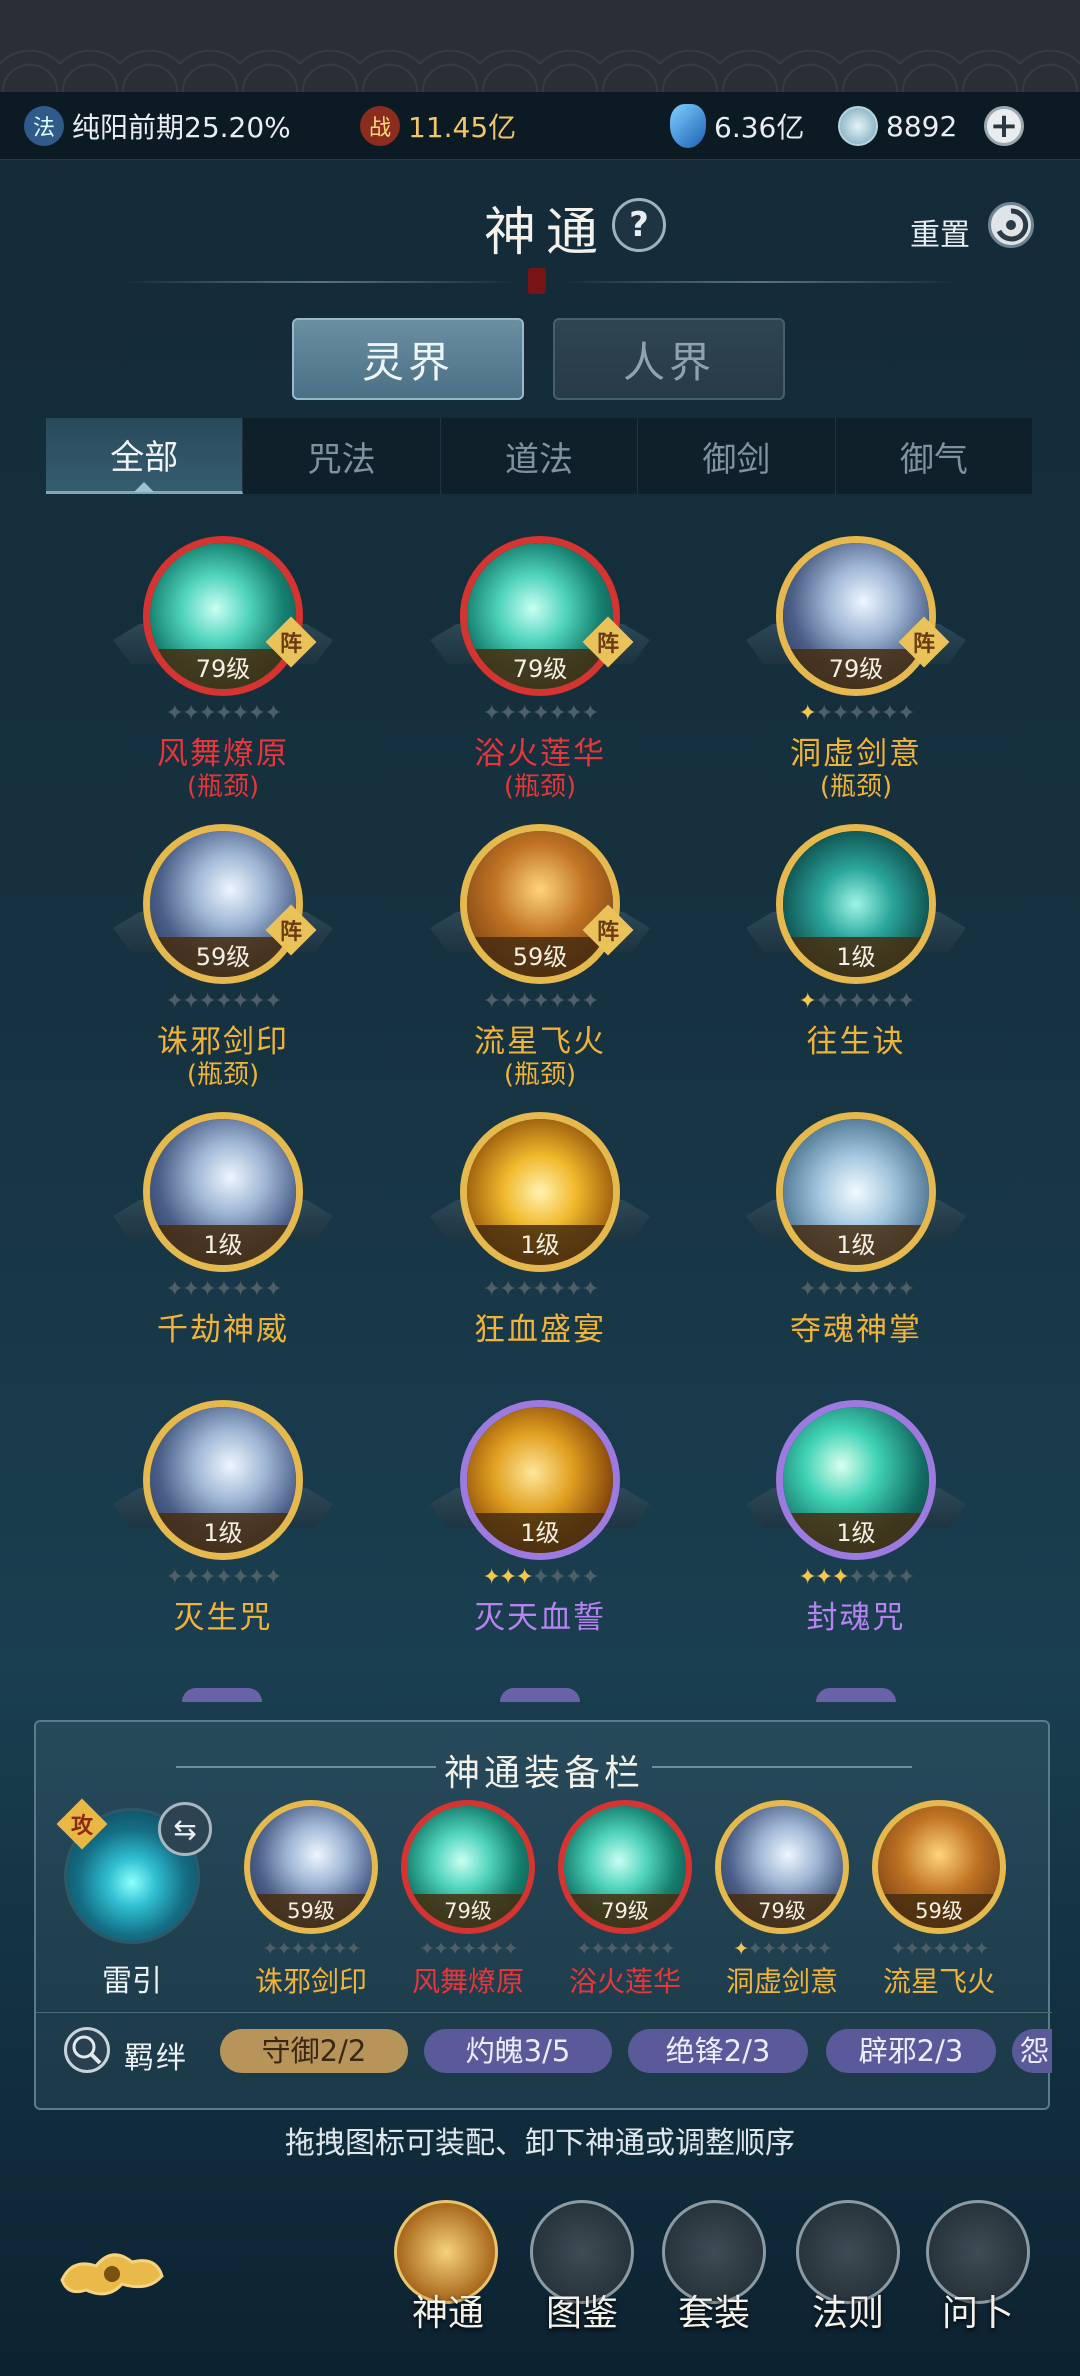 Image resolution: width=1080 pixels, height=2376 pixels. I want to click on nav-label-law: 法则, so click(848, 2310).